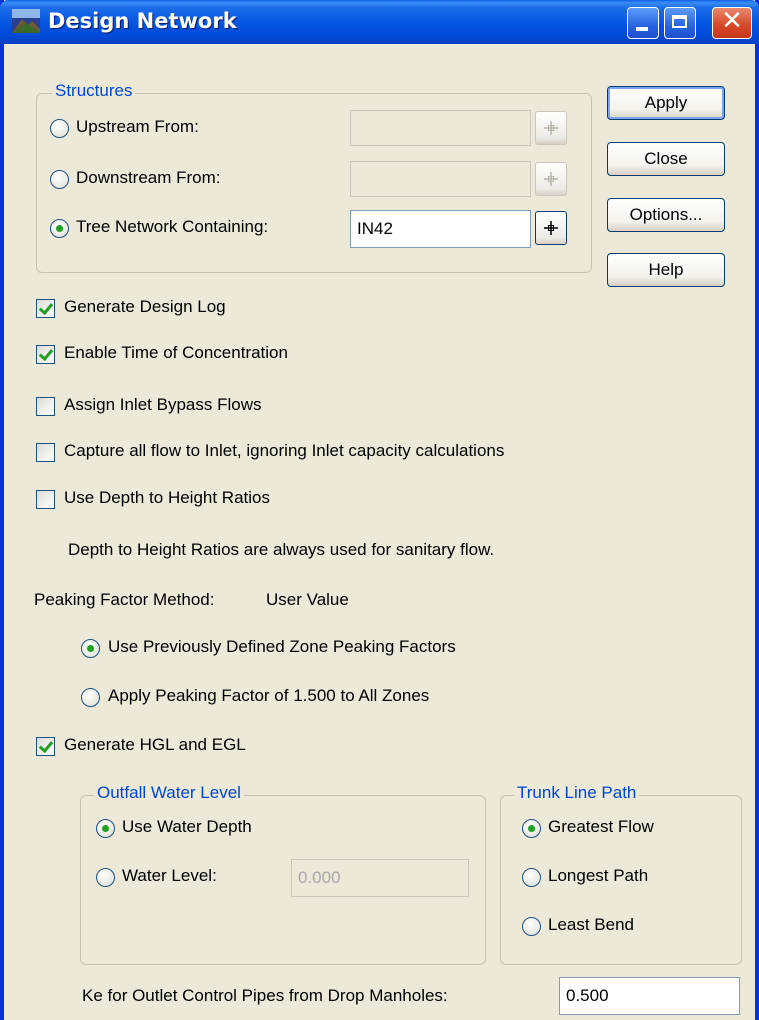 The image size is (759, 1020). Describe the element at coordinates (163, 404) in the screenshot. I see `assign-inlet-bypass-label: Assign Inlet Bypass Flows` at that location.